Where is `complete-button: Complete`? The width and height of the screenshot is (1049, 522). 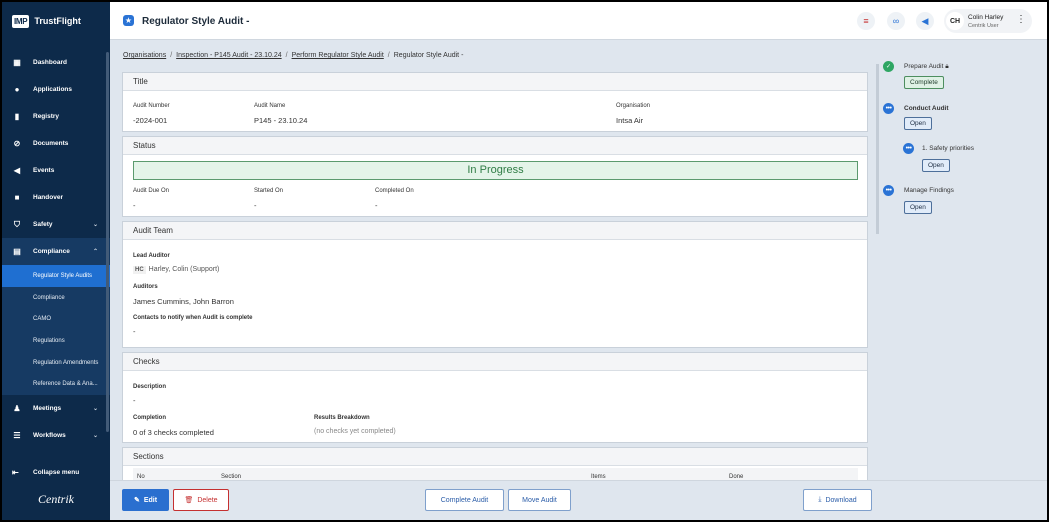
complete-button: Complete is located at coordinates (924, 82).